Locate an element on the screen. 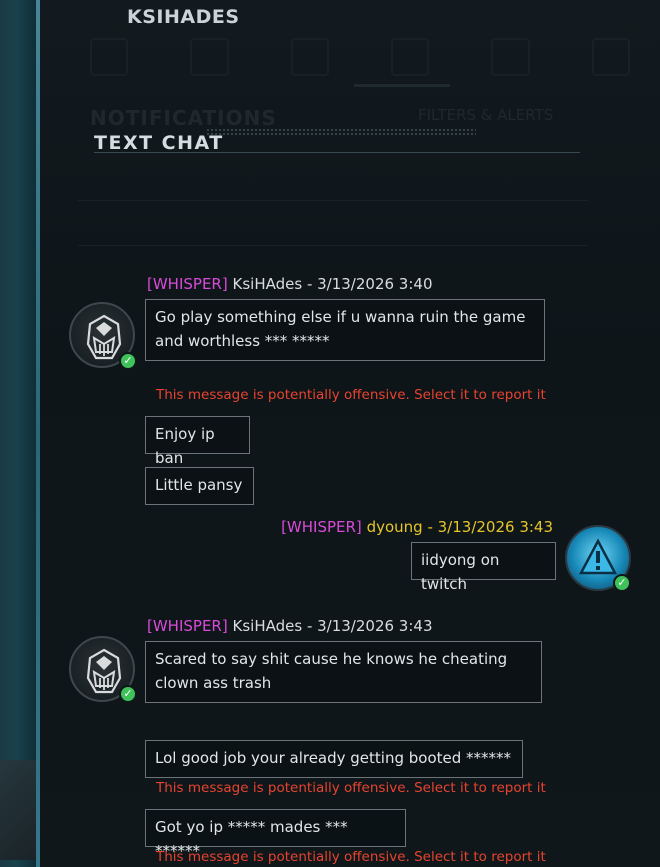  message-header: [WHISPER] KsiHAdes - 3/13/2026 3:40 is located at coordinates (289, 284).